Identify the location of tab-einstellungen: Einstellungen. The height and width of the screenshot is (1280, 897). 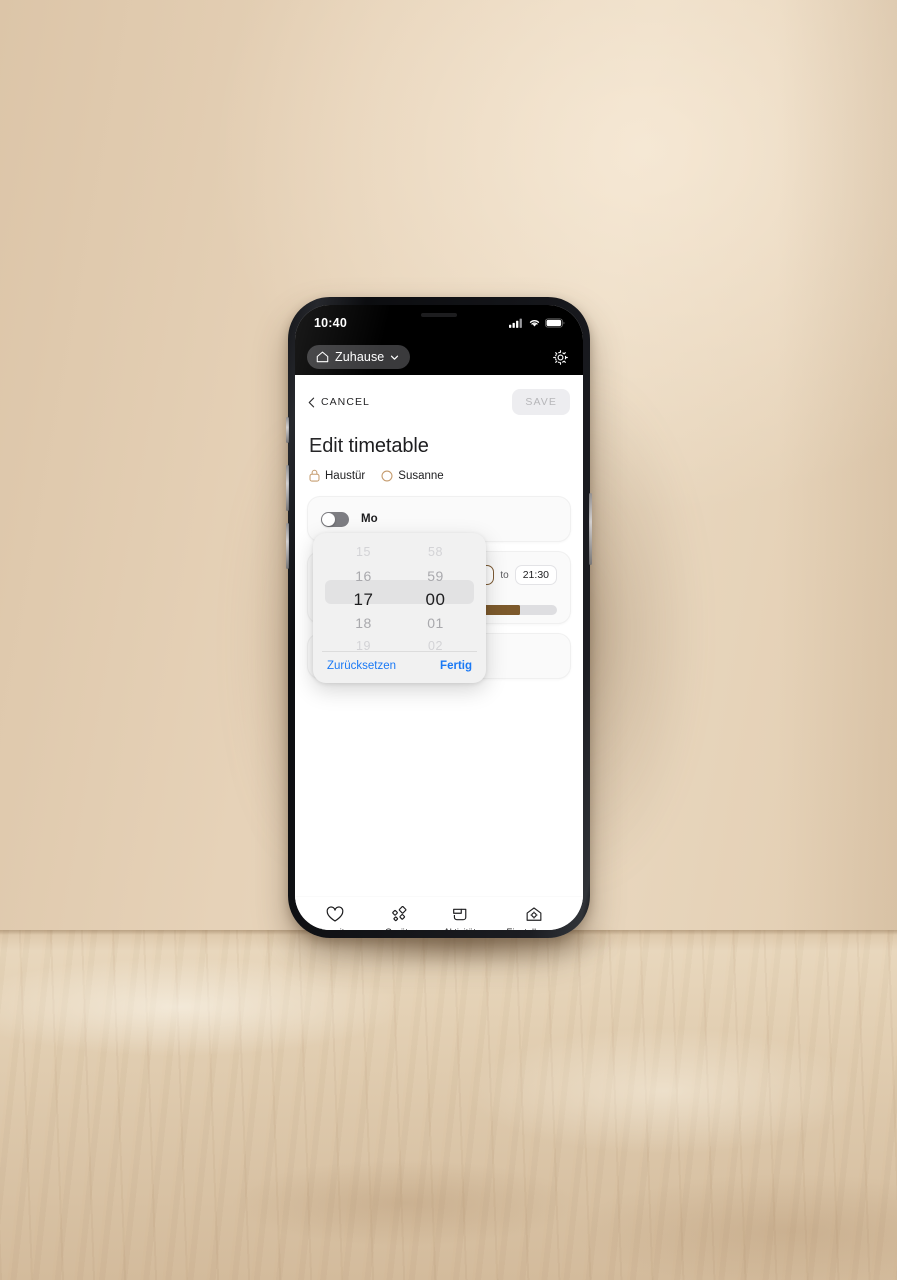
(534, 918).